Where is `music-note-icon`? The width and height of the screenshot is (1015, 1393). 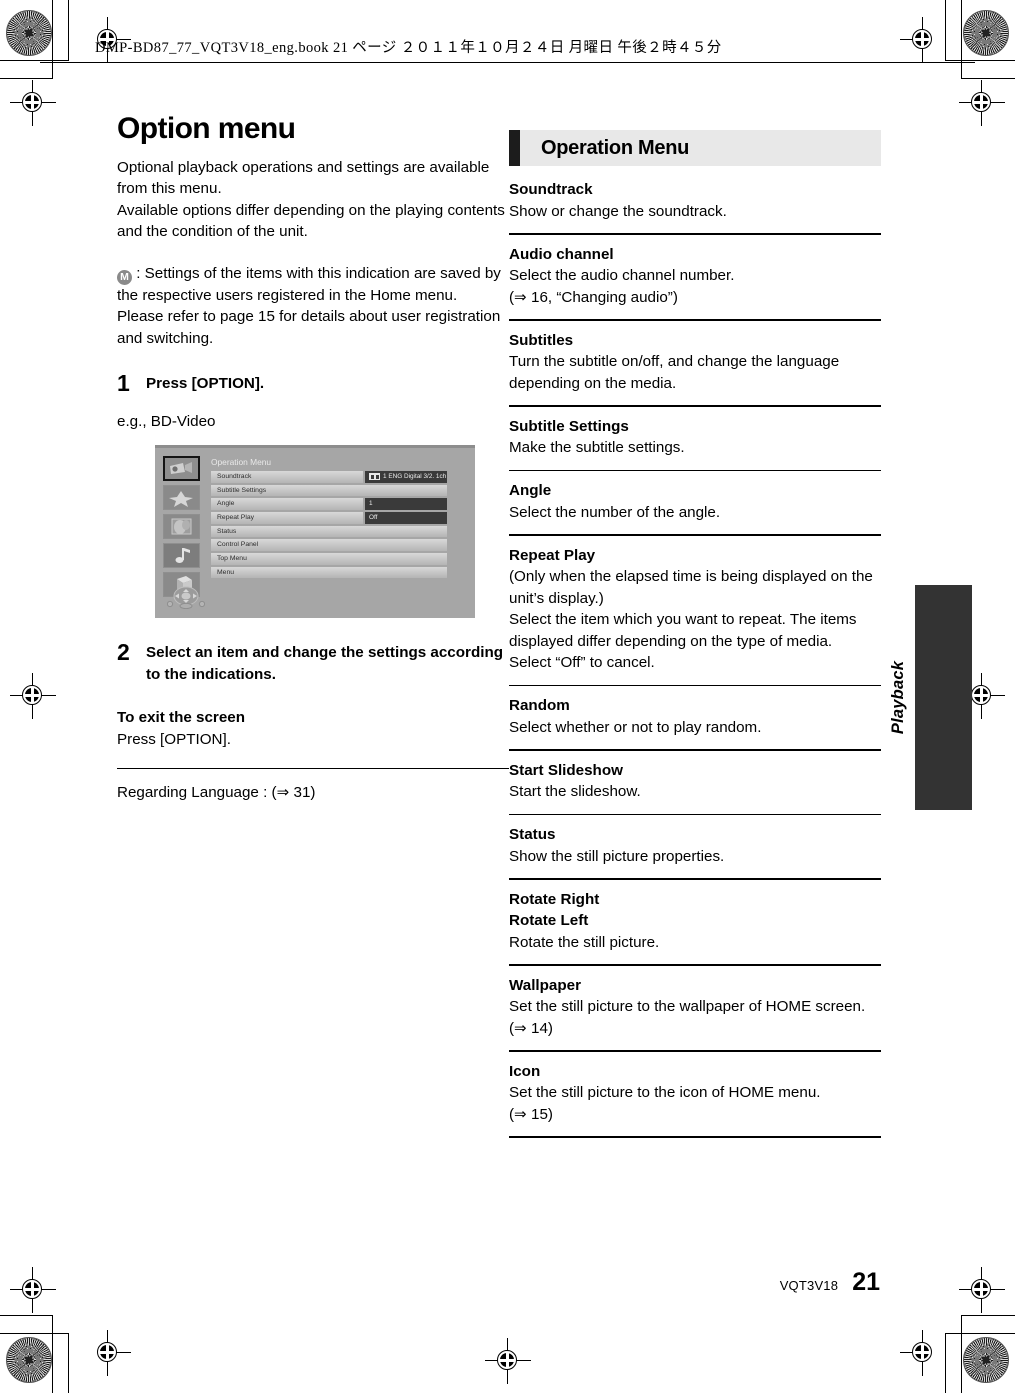 music-note-icon is located at coordinates (181, 555).